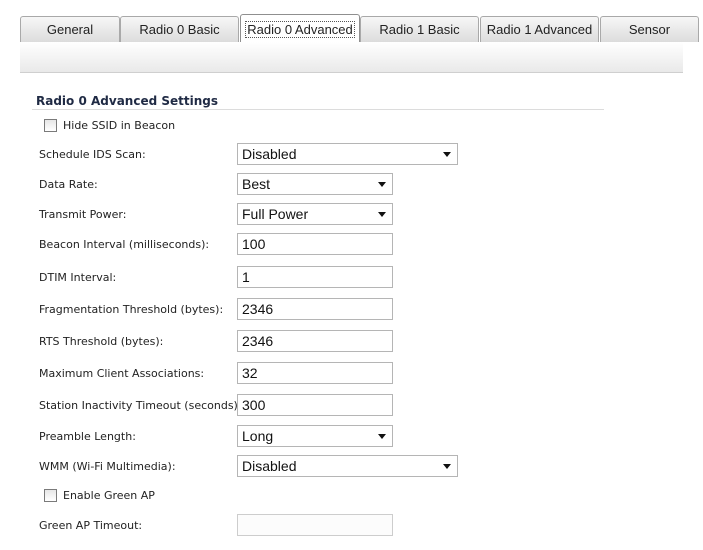  I want to click on rts-threshold-label: RTS Threshold (bytes):, so click(101, 341).